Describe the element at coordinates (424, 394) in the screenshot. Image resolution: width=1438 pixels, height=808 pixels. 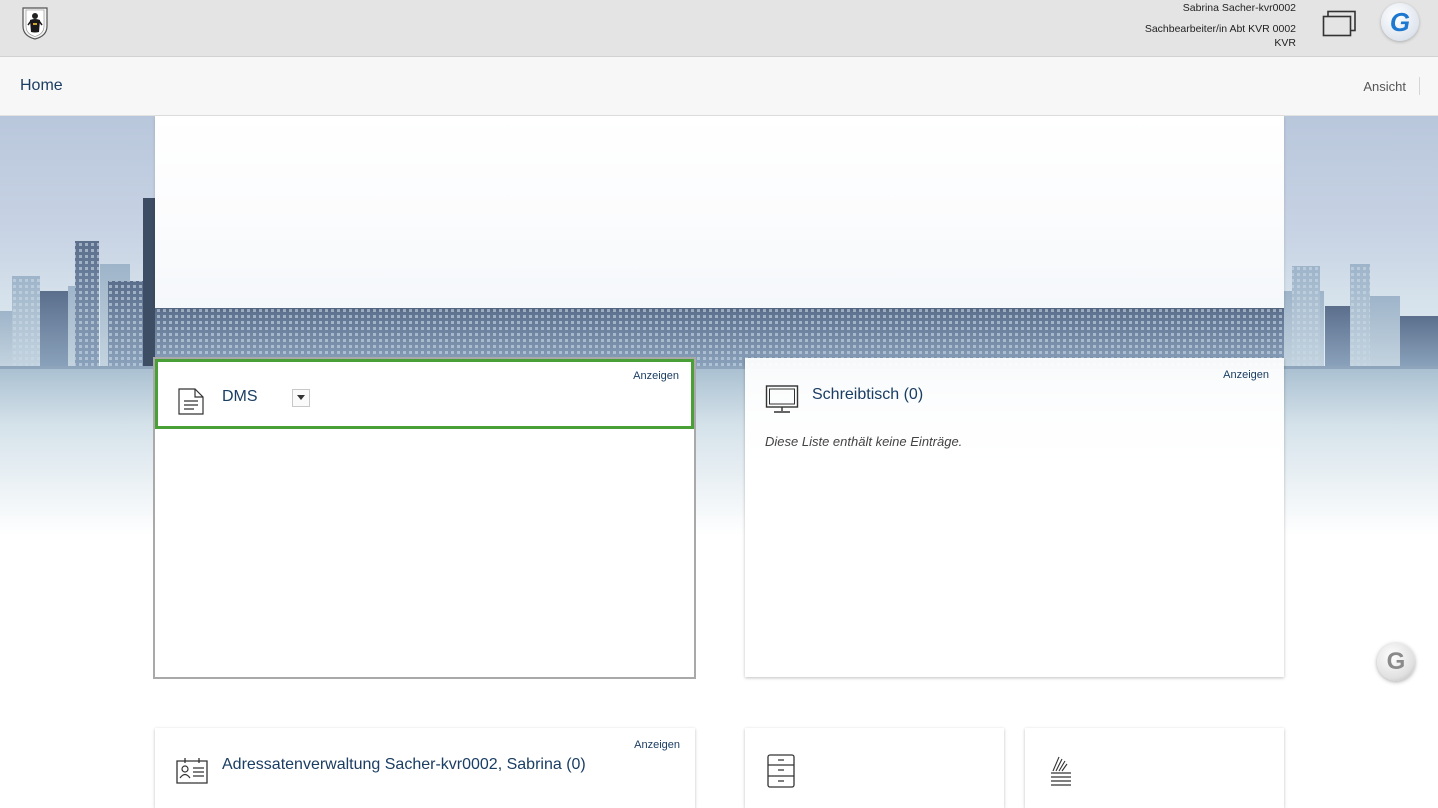
I see `dms-card-header: DMS Anzeigen` at that location.